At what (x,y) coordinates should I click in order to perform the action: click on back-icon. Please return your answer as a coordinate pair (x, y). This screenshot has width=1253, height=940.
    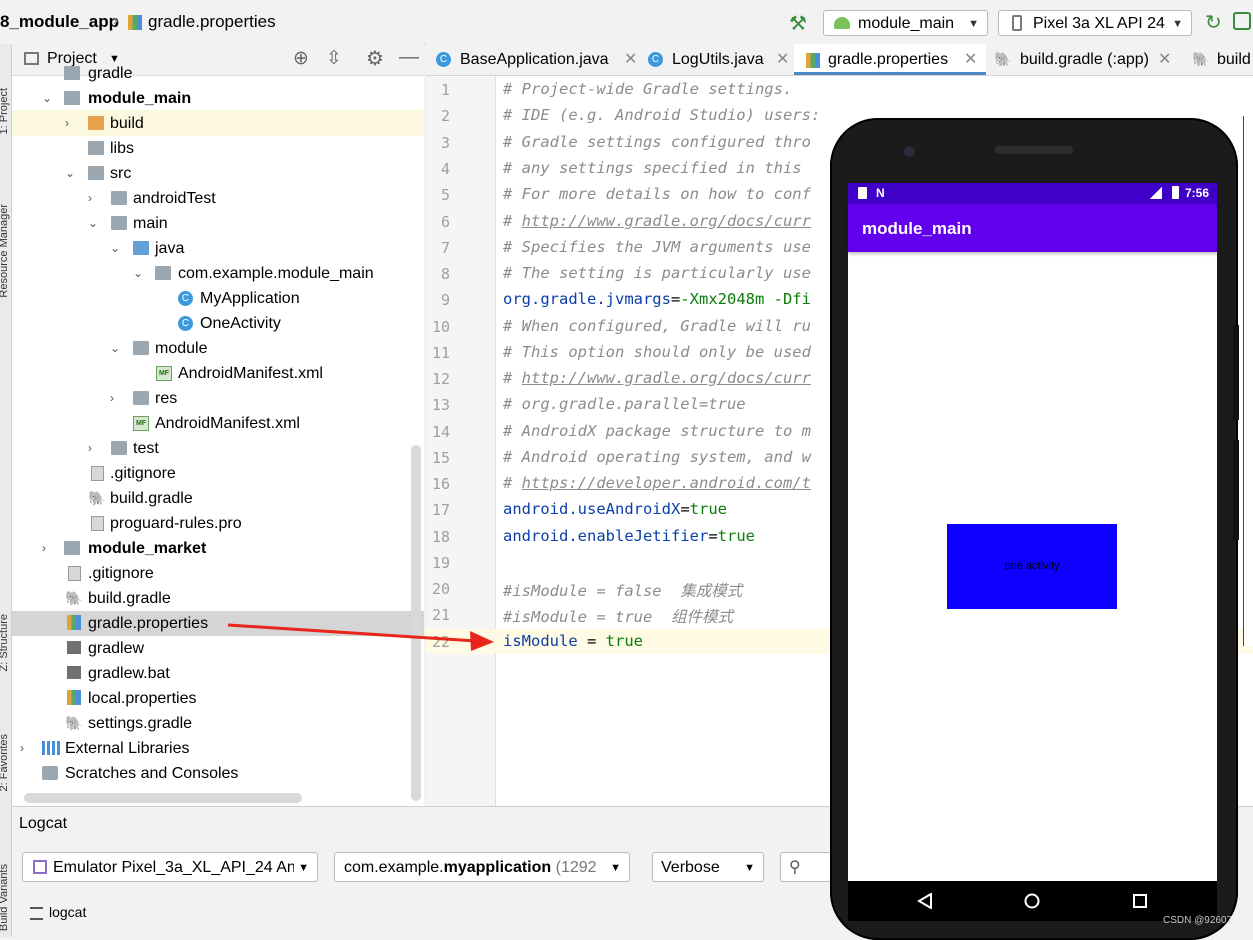
    Looking at the image, I should click on (925, 901).